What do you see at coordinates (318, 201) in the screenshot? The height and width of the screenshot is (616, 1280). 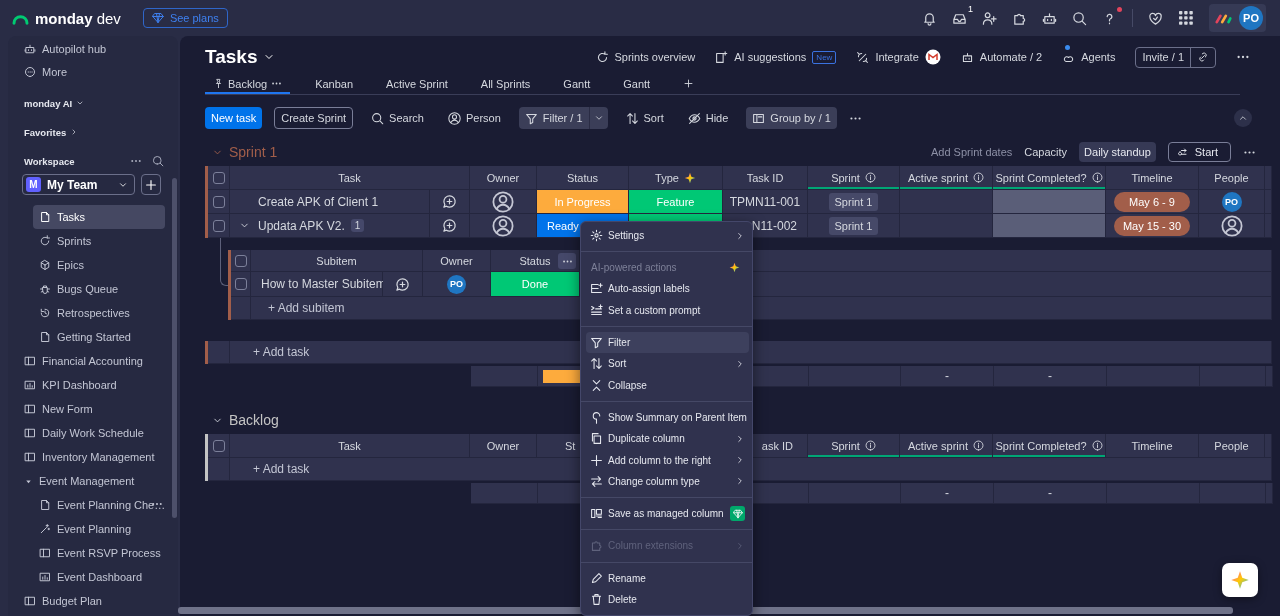 I see `task-name: Create APK of Client 1` at bounding box center [318, 201].